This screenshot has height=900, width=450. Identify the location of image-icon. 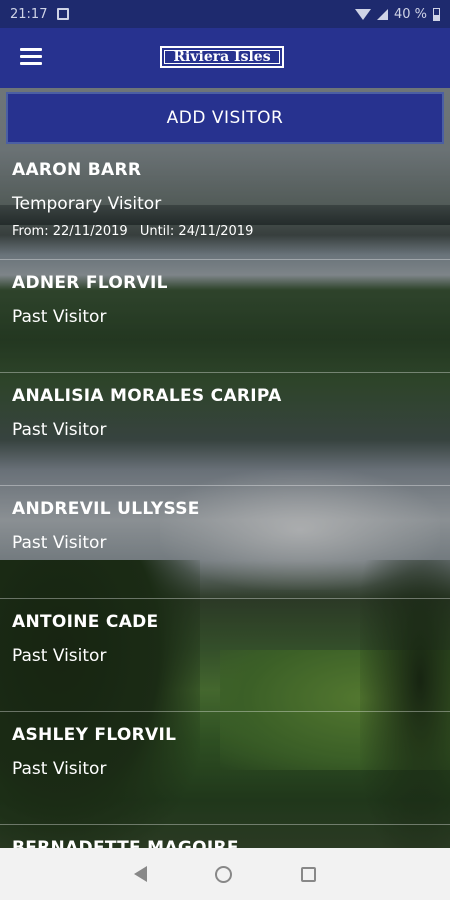
(63, 14).